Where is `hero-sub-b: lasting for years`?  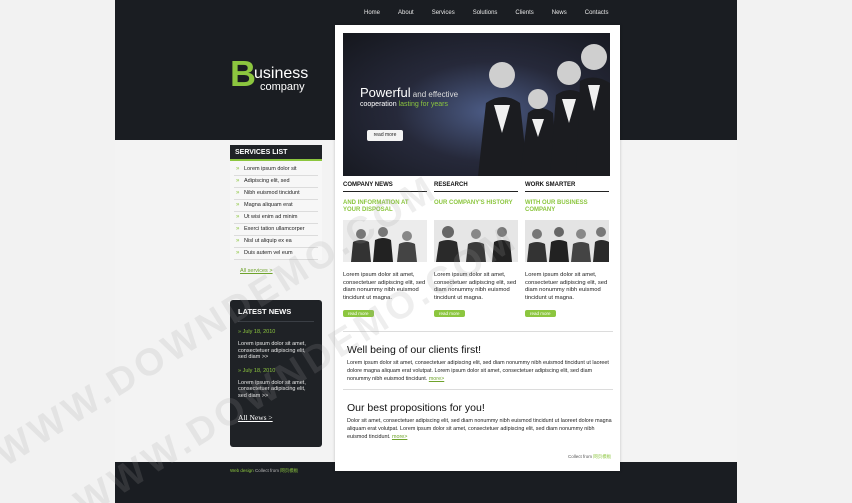 hero-sub-b: lasting for years is located at coordinates (423, 104).